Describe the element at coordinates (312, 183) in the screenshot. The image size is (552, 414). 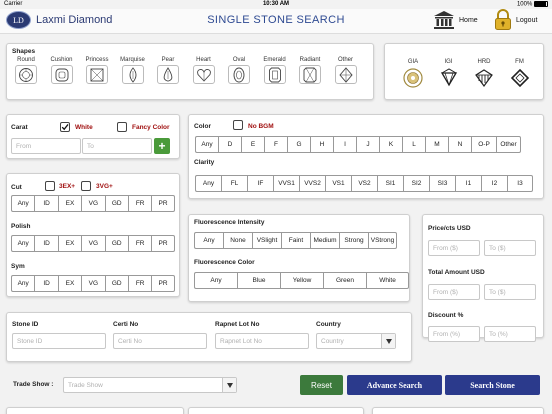
I see `clarity-option-vvs2: VVS2` at that location.